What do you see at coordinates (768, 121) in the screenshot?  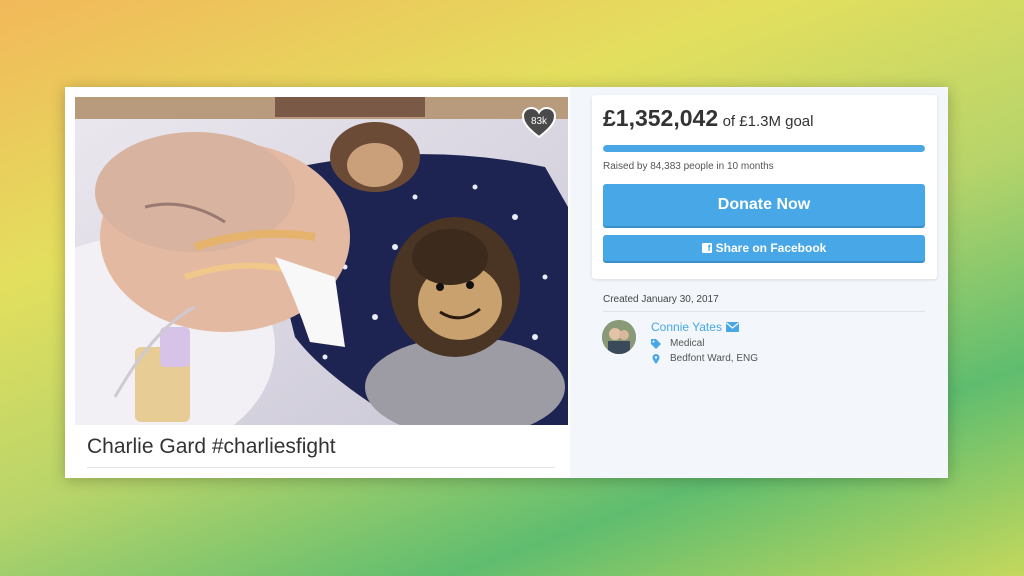 I see `goal-text: of £1.3M goal` at bounding box center [768, 121].